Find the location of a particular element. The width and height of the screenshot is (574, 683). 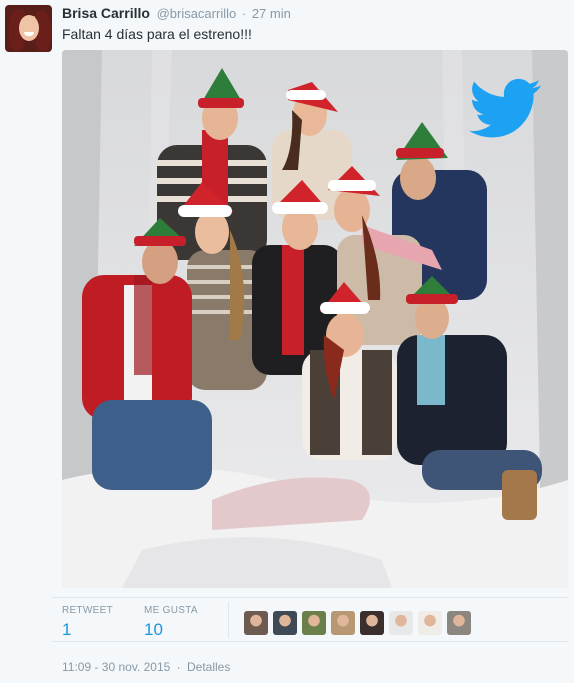

stats-divider is located at coordinates (228, 620).